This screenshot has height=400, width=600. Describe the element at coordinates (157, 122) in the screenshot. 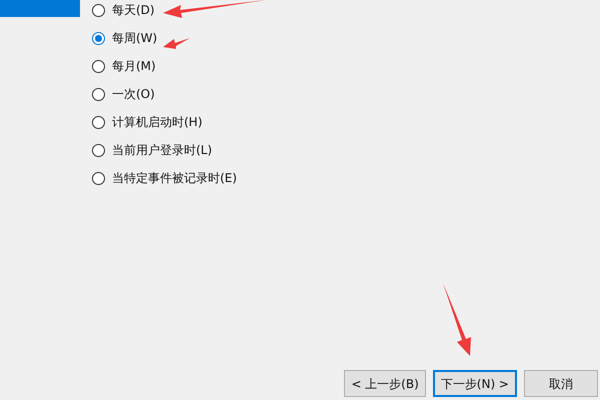

I see `option-label: 计算机启动时(H)` at that location.